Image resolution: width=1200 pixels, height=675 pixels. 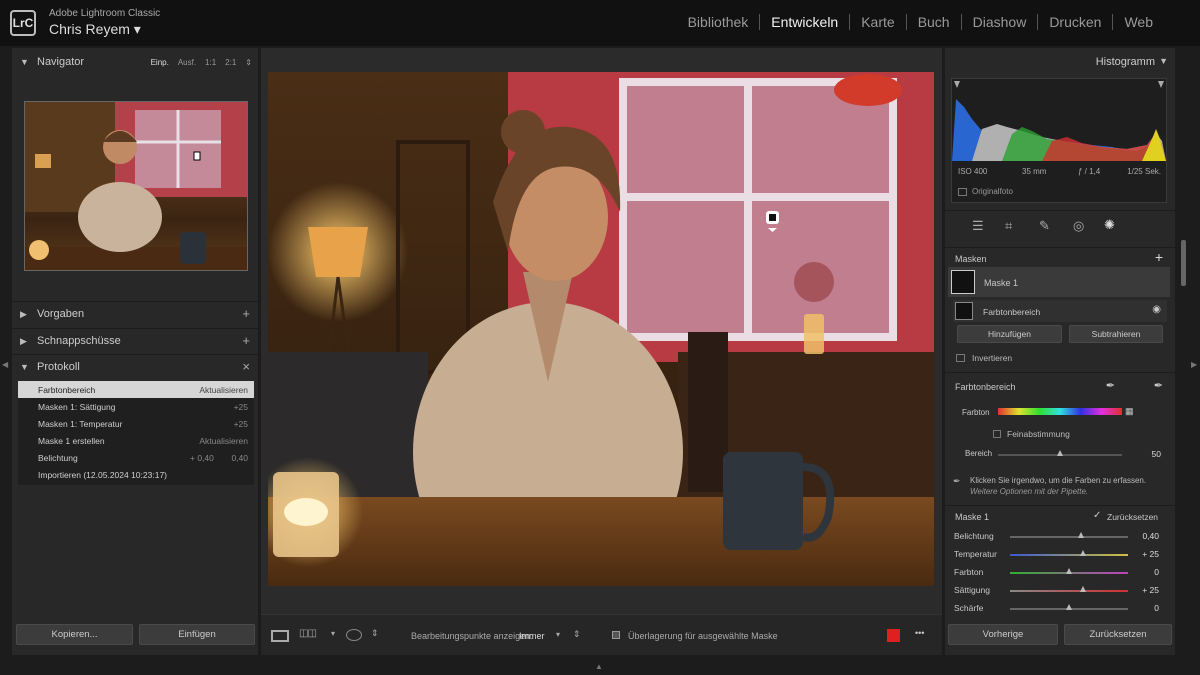 What do you see at coordinates (246, 313) in the screenshot?
I see `add-preset-icon: +` at bounding box center [246, 313].